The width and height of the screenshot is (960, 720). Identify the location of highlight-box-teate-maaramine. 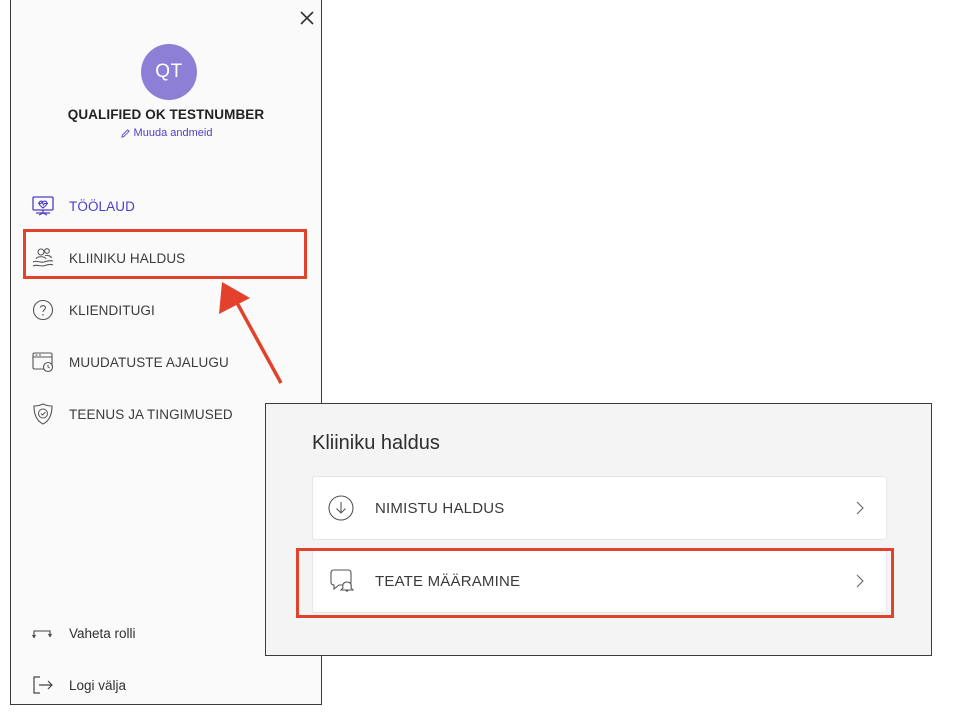
(595, 583).